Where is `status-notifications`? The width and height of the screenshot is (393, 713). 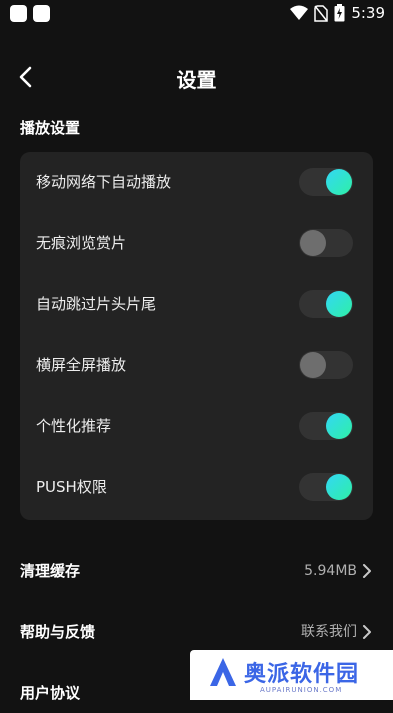
status-notifications is located at coordinates (30, 13).